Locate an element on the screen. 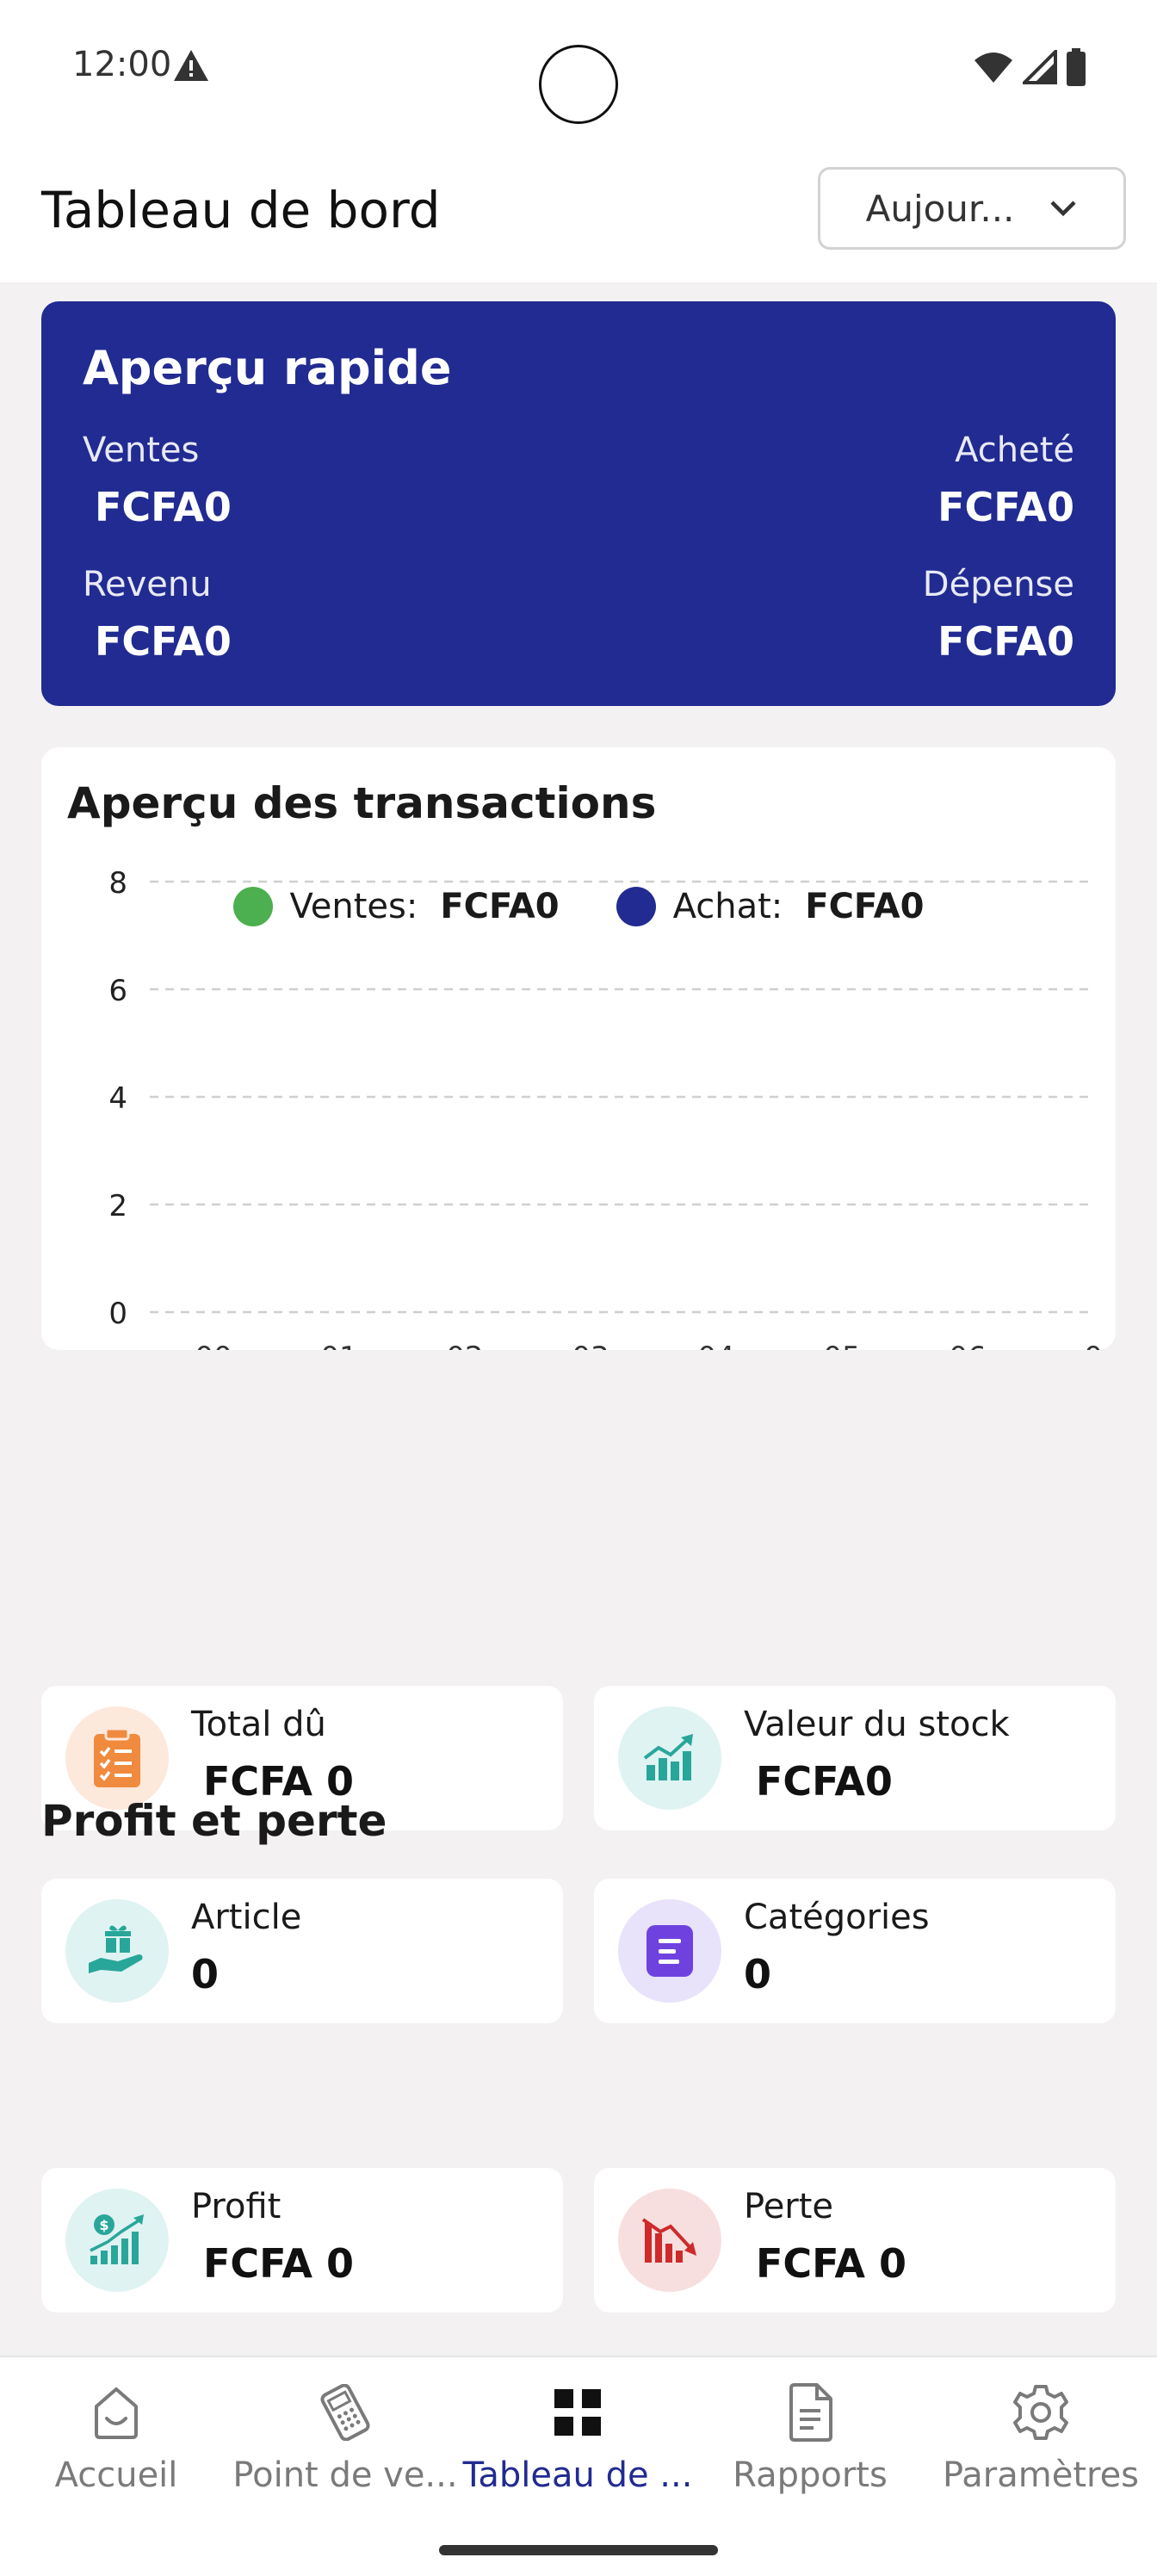 The height and width of the screenshot is (2576, 1157). x-tick-label: 04 is located at coordinates (716, 1346).